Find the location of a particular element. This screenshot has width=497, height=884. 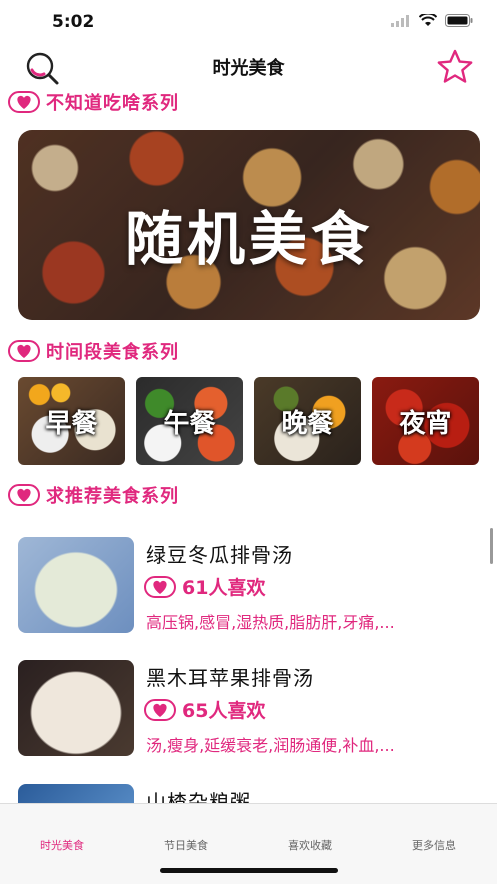

likes: 65人喜欢 is located at coordinates (204, 709).